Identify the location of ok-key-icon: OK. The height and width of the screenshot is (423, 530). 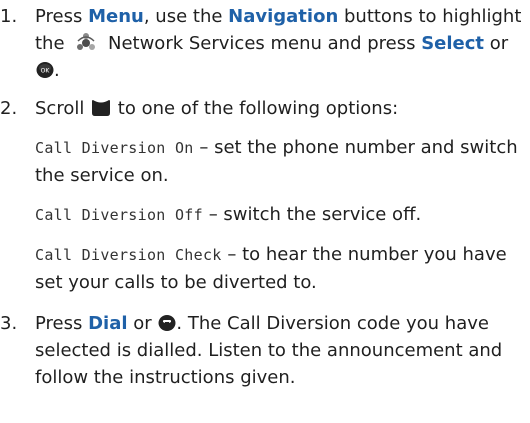
(45, 70).